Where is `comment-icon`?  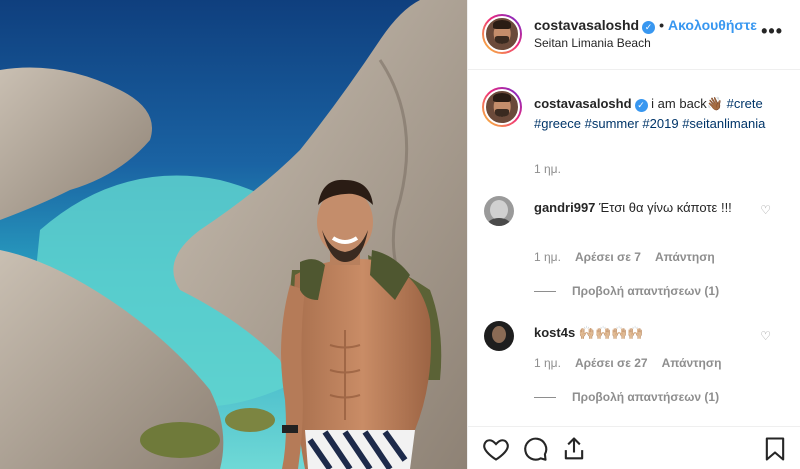
comment-icon is located at coordinates (535, 449).